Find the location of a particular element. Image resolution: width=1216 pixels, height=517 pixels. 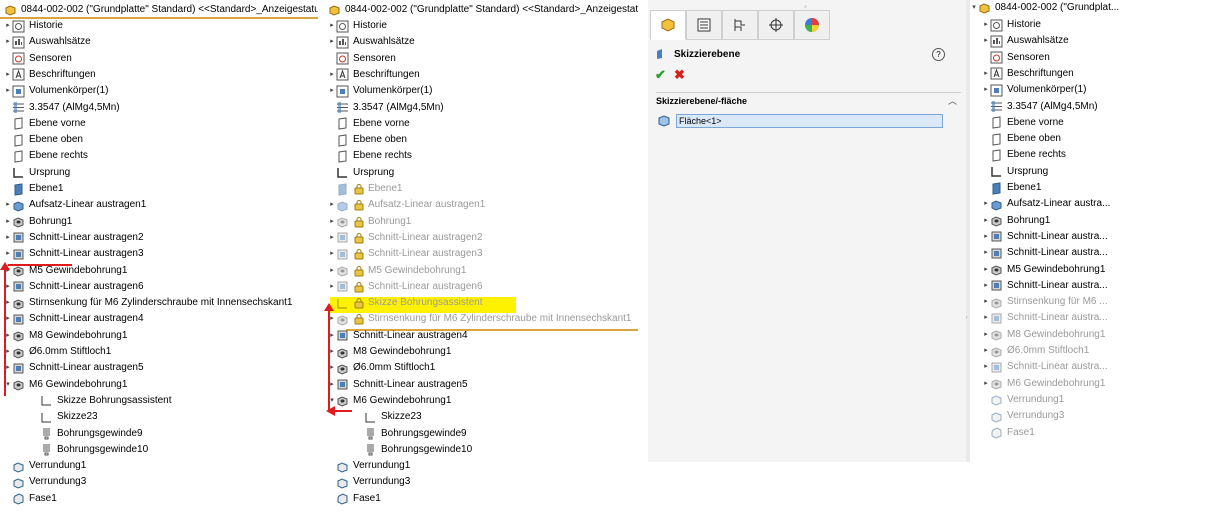

tab-dimxpert-manager is located at coordinates (776, 25).